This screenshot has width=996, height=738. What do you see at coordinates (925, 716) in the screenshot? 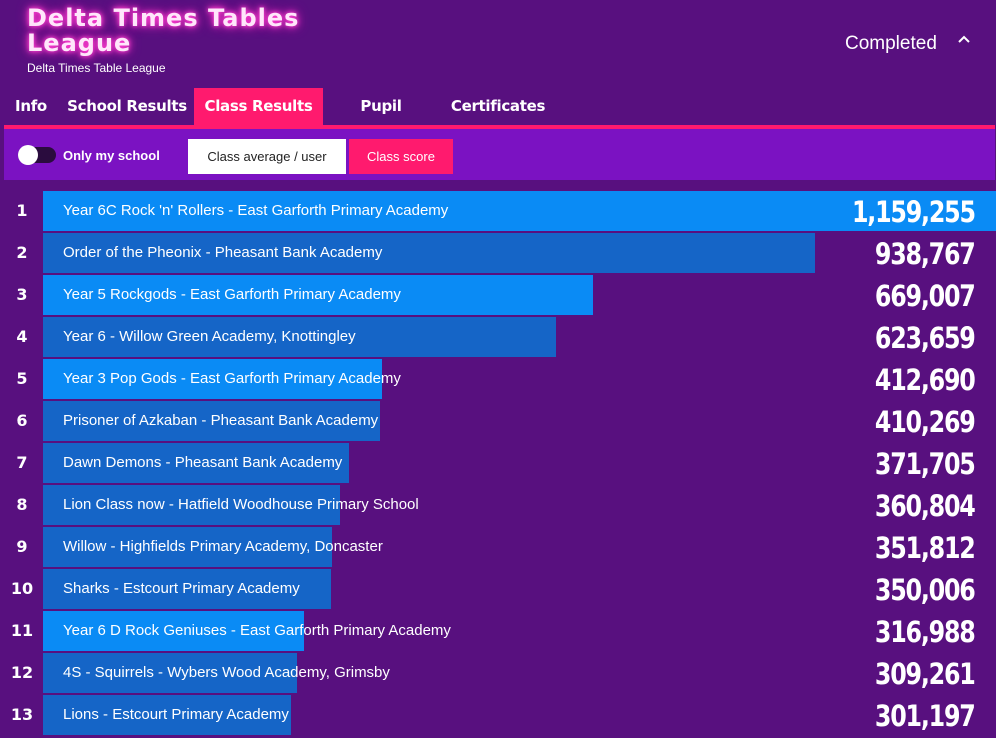
I see `row-score: 301,197` at bounding box center [925, 716].